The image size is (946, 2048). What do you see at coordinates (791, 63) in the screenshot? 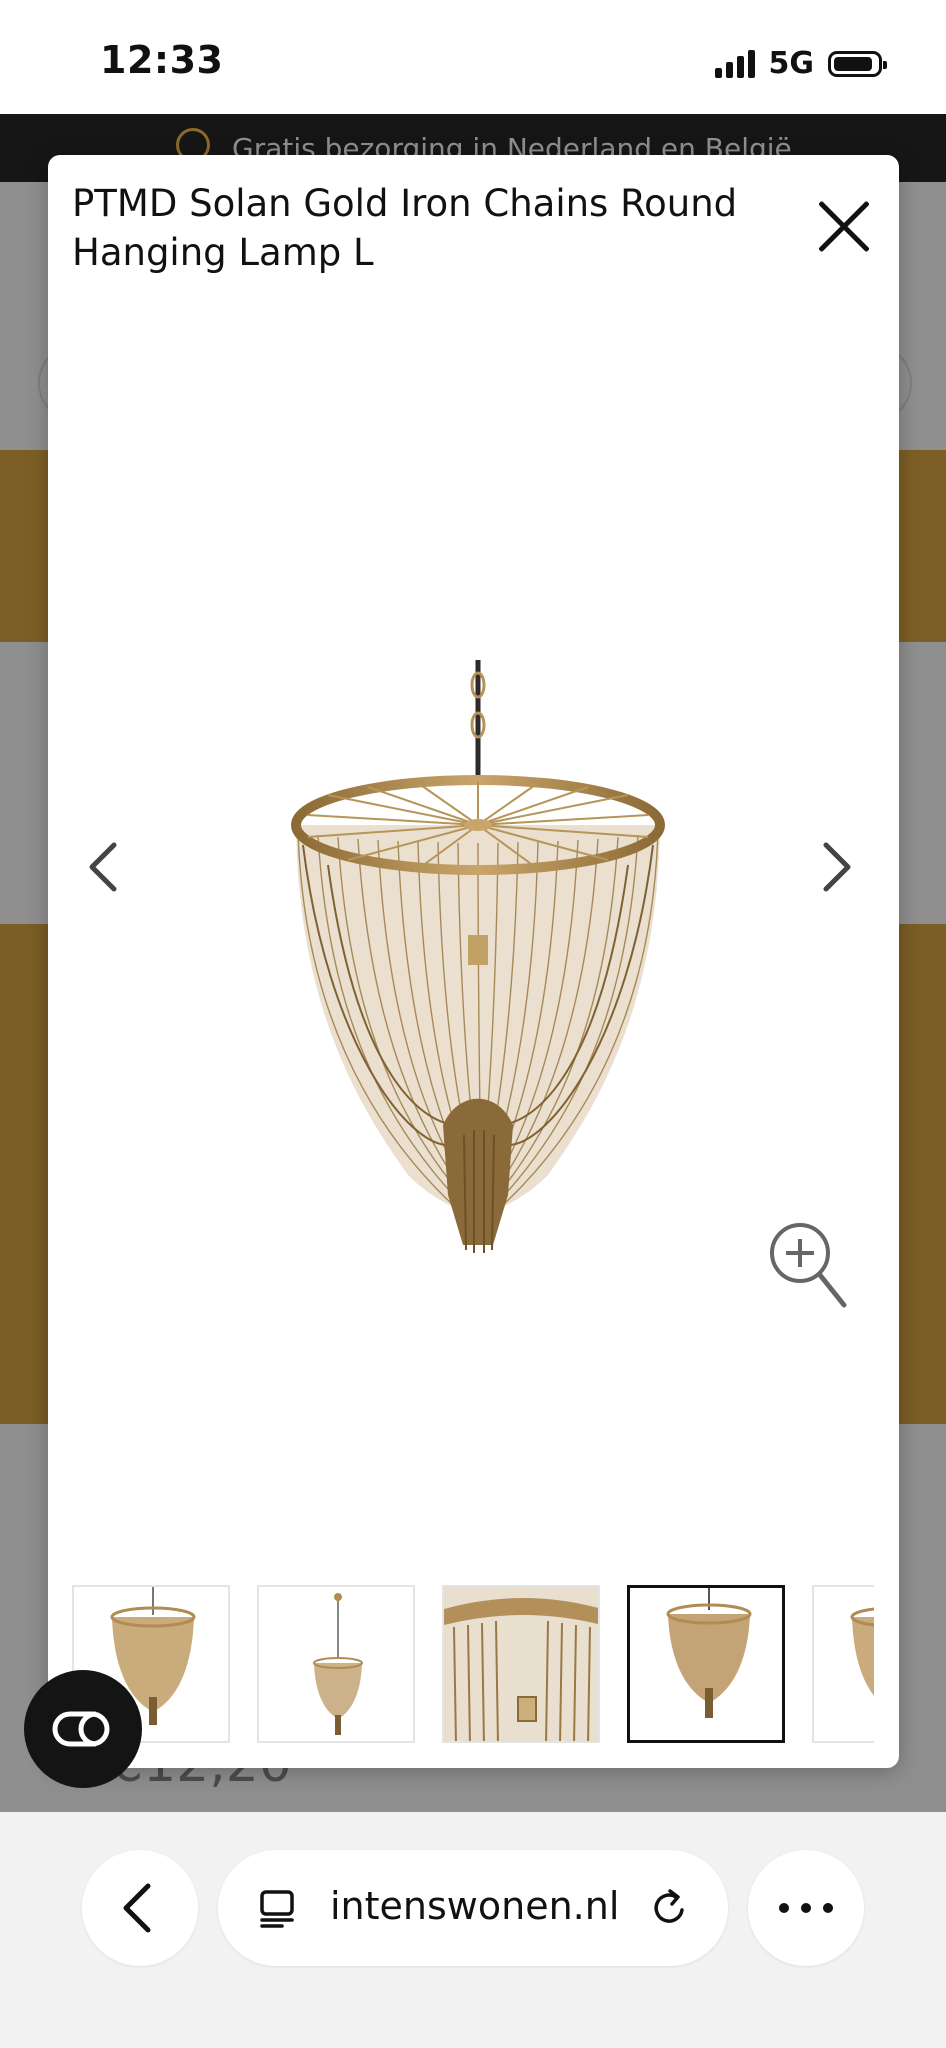
I see `network-label: 5G` at bounding box center [791, 63].